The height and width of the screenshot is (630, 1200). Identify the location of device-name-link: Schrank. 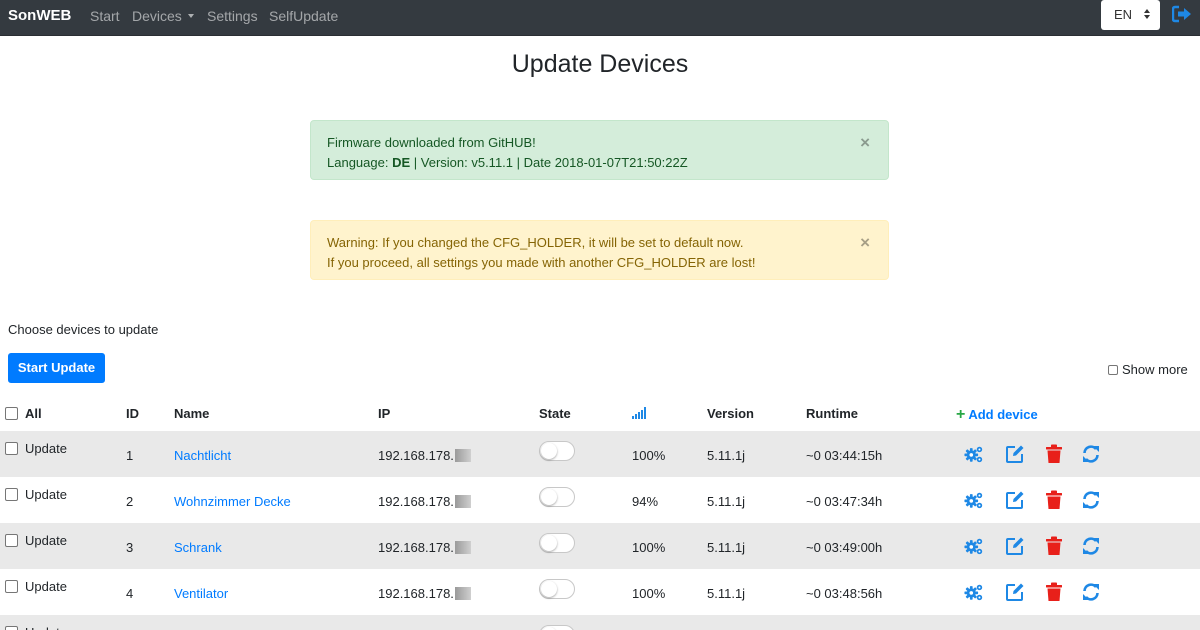
(198, 547).